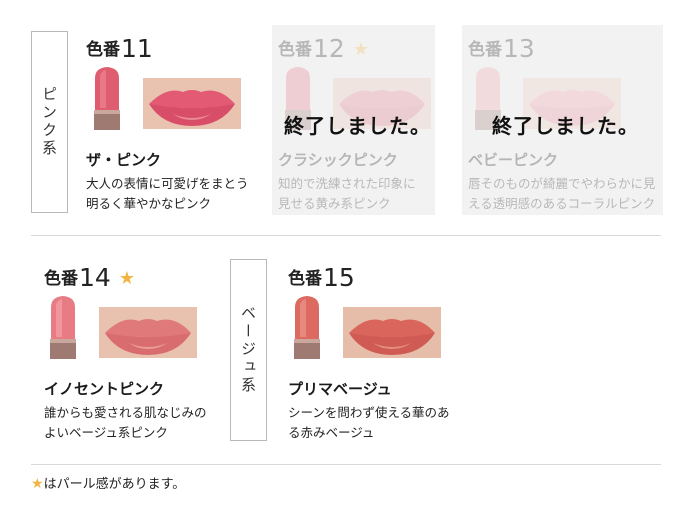  I want to click on pearl-footnote: ★はパール感があります。, so click(108, 482).